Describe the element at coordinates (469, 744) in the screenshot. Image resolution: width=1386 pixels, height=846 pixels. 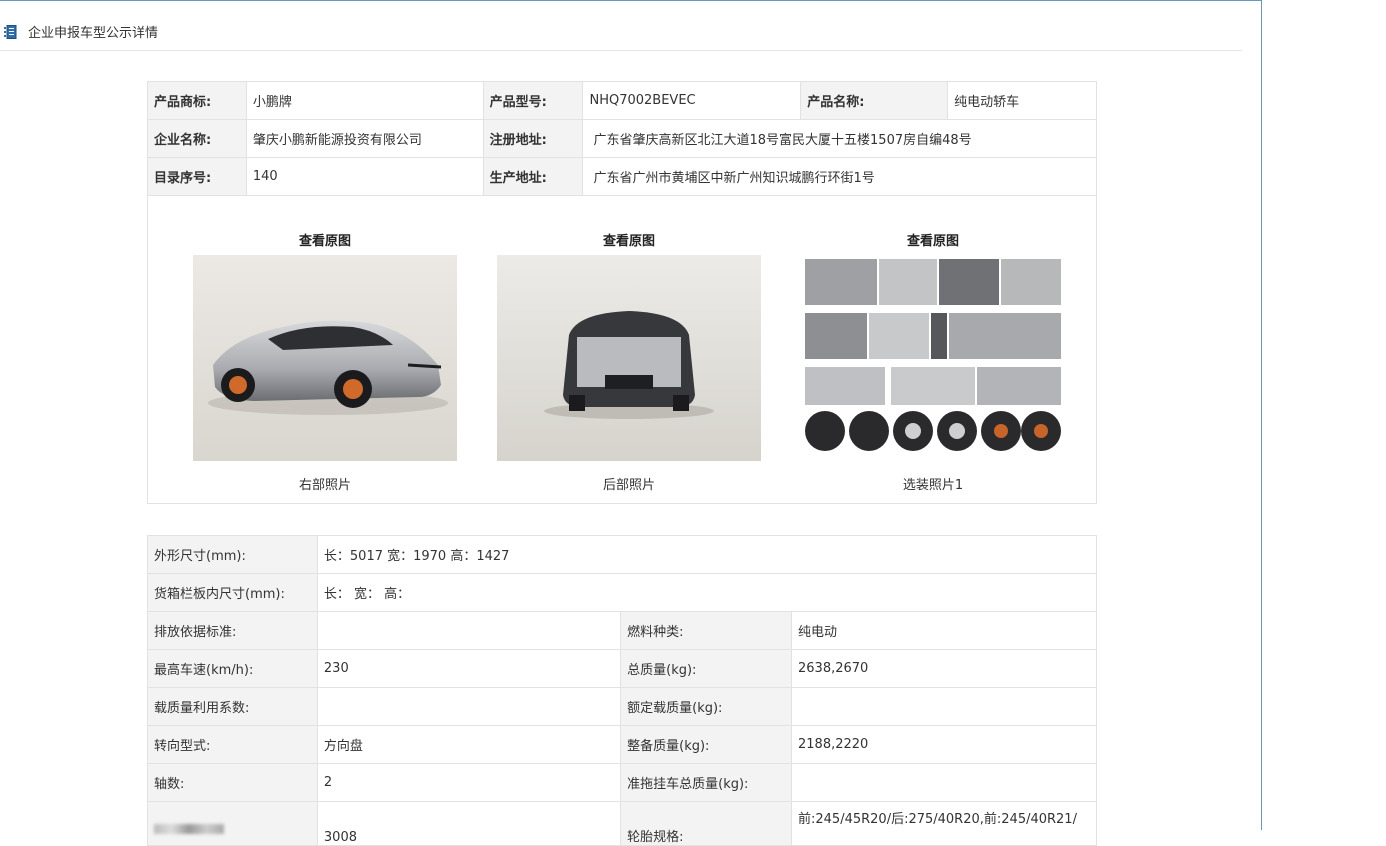
I see `steering-value: 方向盘` at that location.